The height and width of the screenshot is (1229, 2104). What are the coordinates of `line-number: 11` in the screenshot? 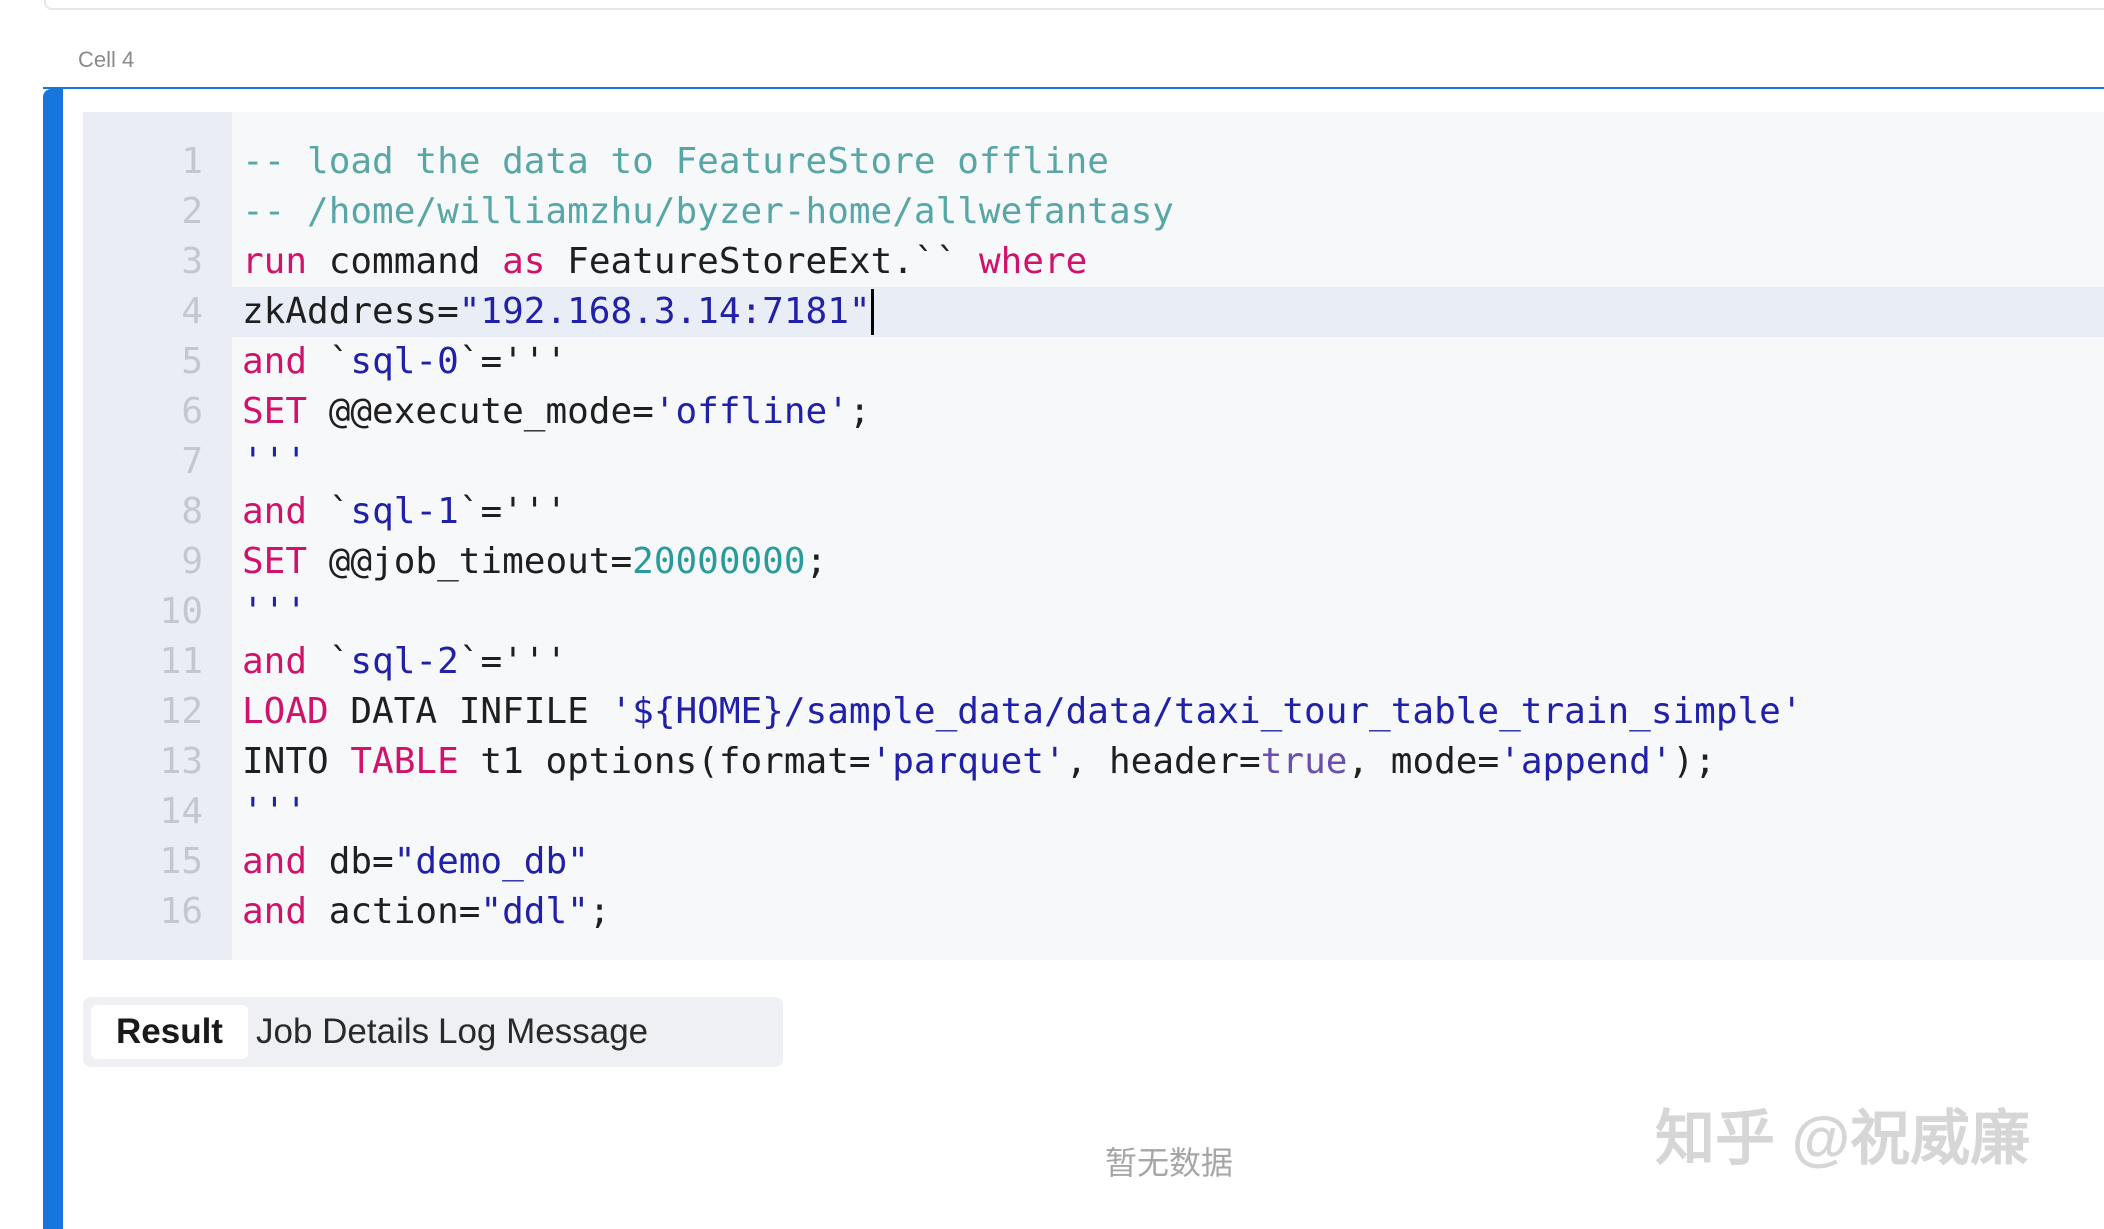 It's located at (181, 661).